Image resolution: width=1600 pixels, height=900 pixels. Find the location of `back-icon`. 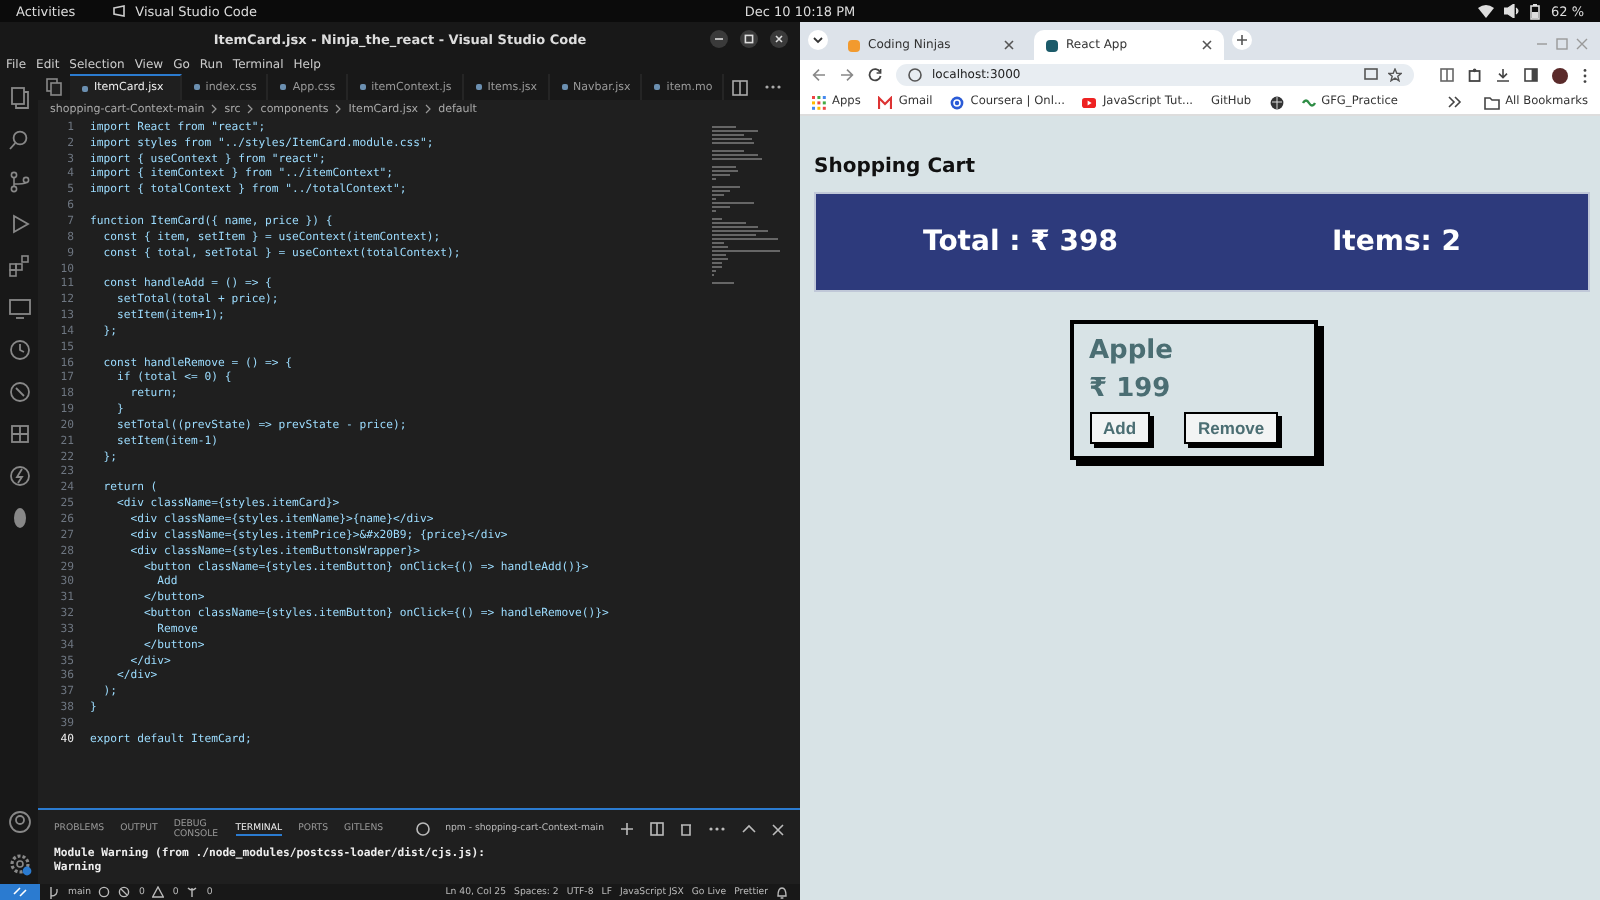

back-icon is located at coordinates (819, 75).